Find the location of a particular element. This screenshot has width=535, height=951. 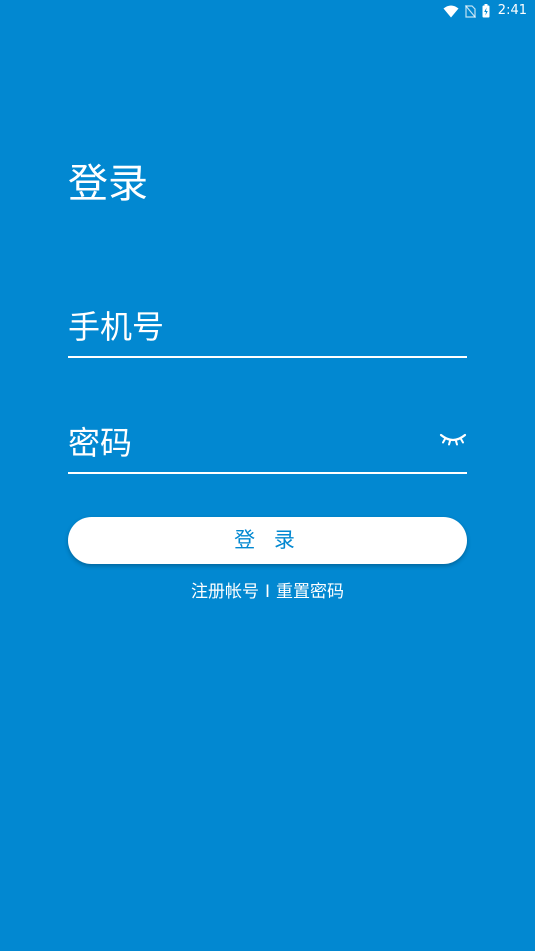

battery-charging-icon is located at coordinates (486, 11).